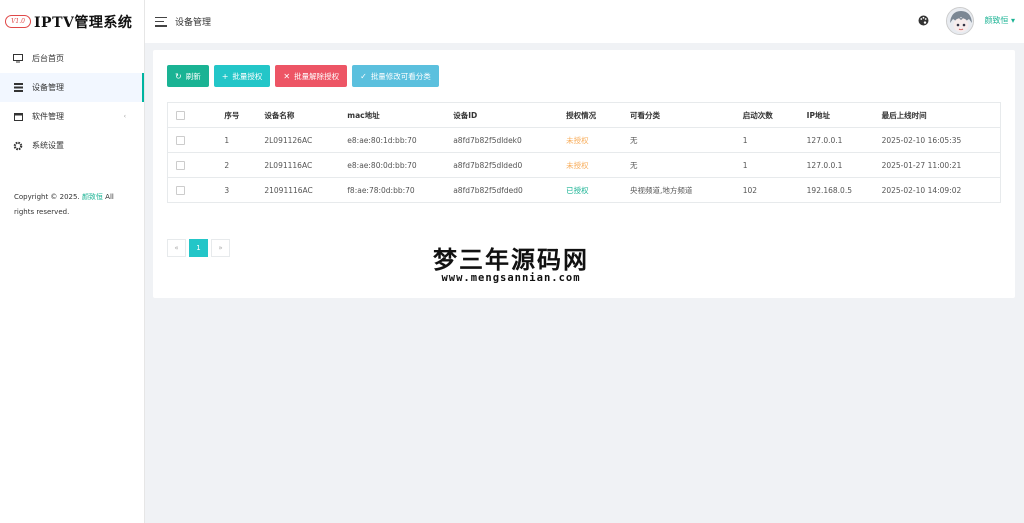 The width and height of the screenshot is (1024, 523). Describe the element at coordinates (72, 145) in the screenshot. I see `sidebar-item-settings: 系统设置` at that location.